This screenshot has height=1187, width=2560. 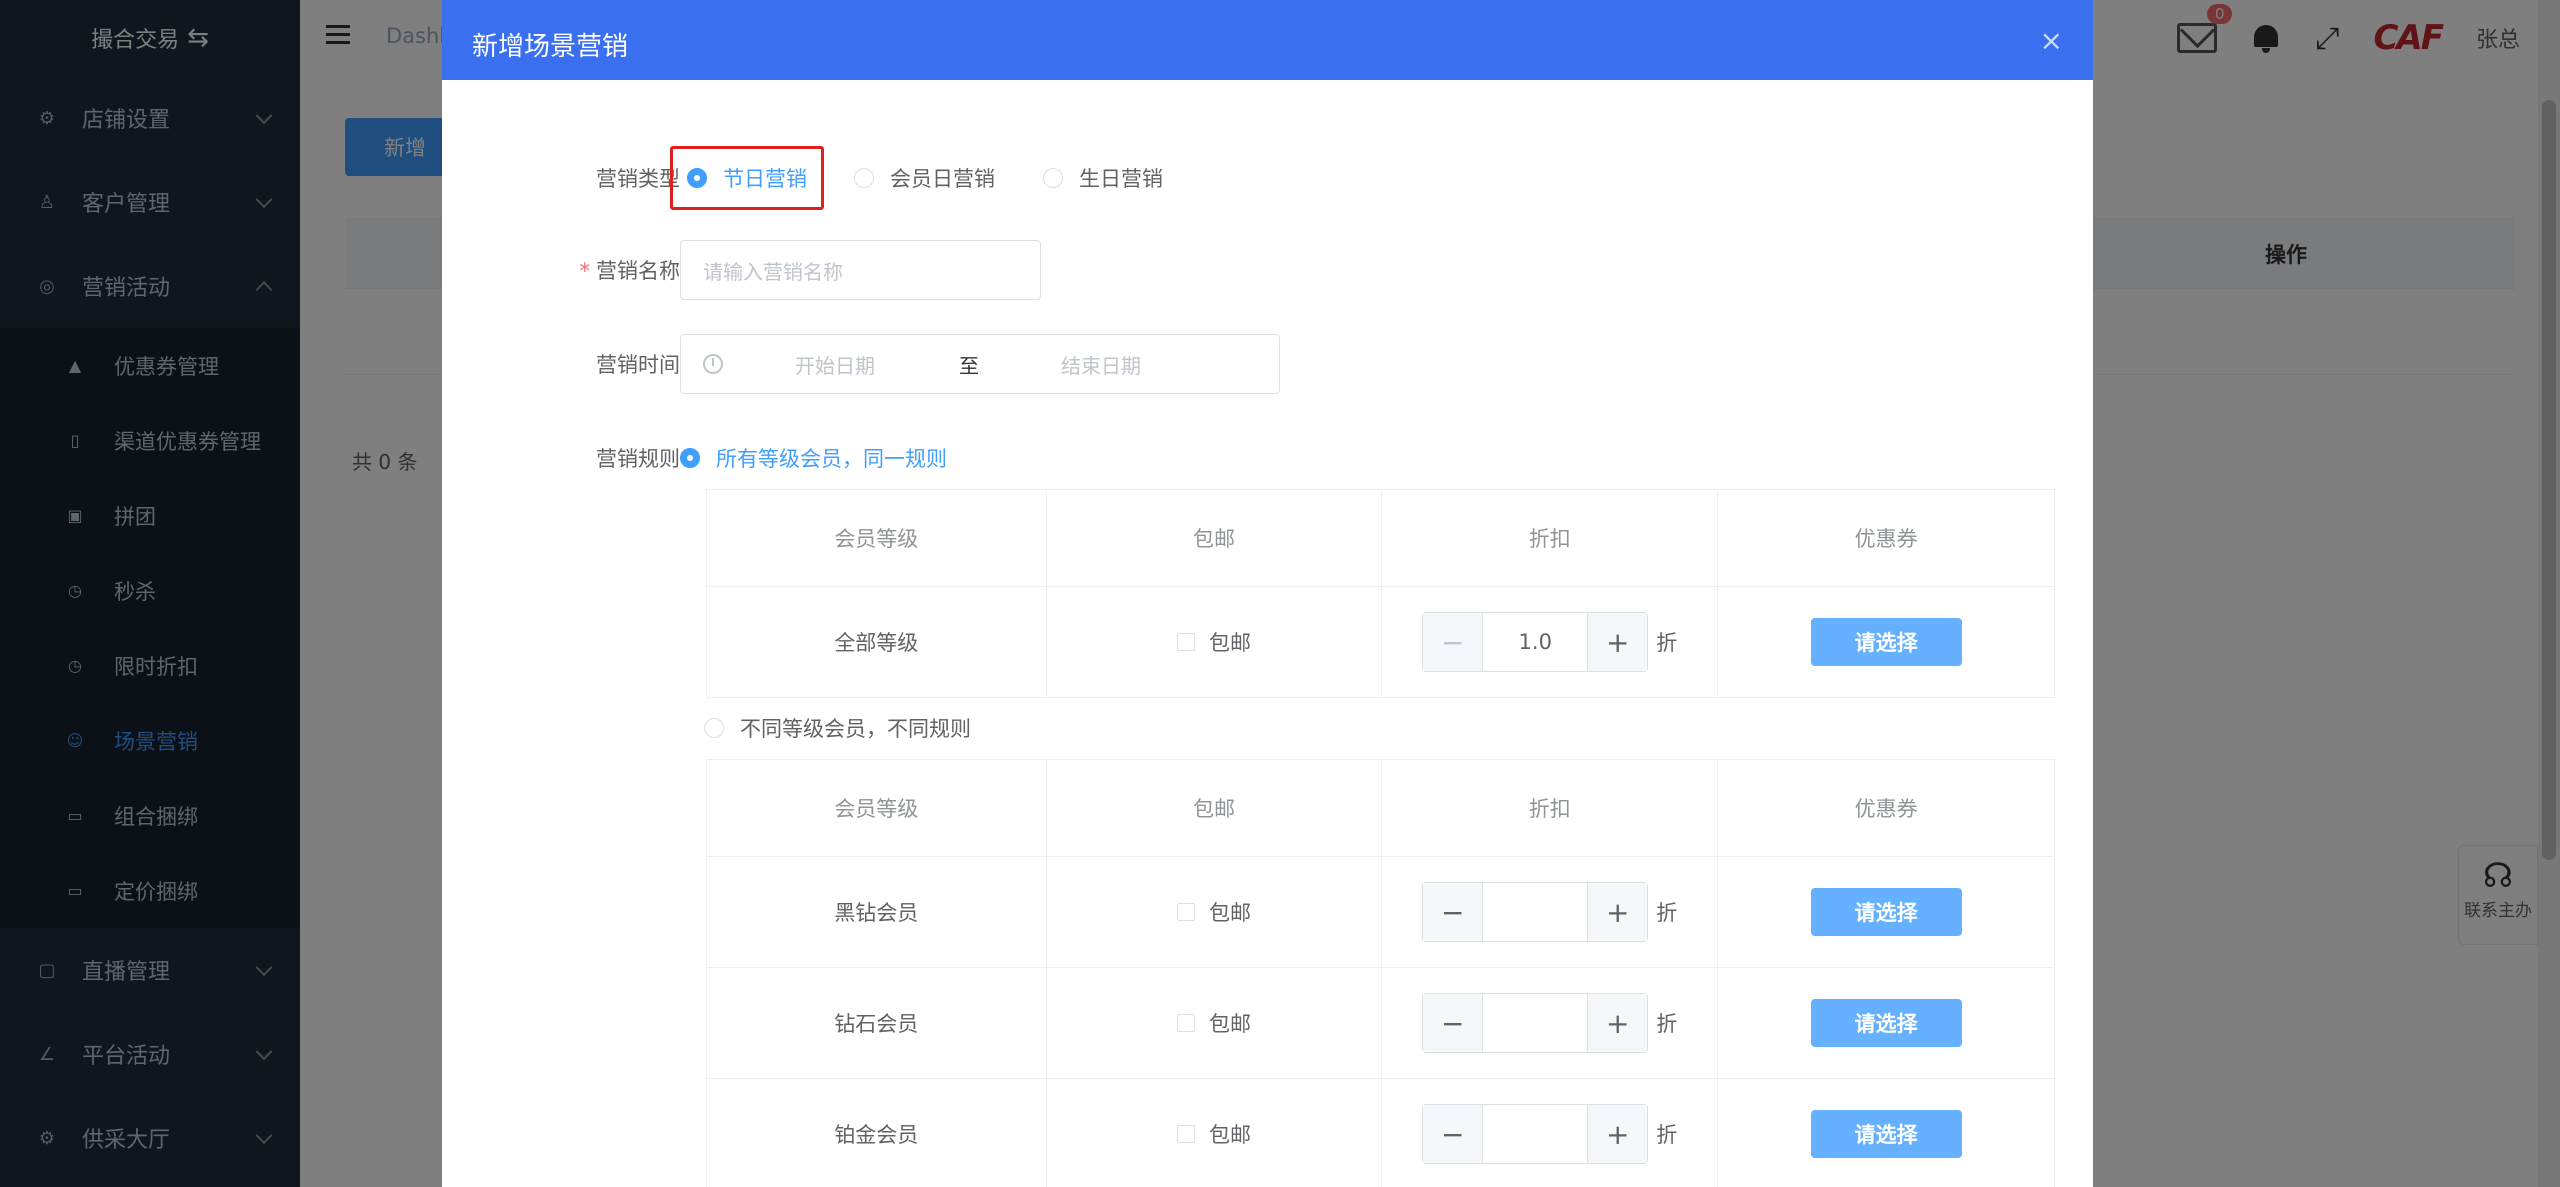 What do you see at coordinates (860, 270) in the screenshot?
I see `name-input: 请输入营销名称` at bounding box center [860, 270].